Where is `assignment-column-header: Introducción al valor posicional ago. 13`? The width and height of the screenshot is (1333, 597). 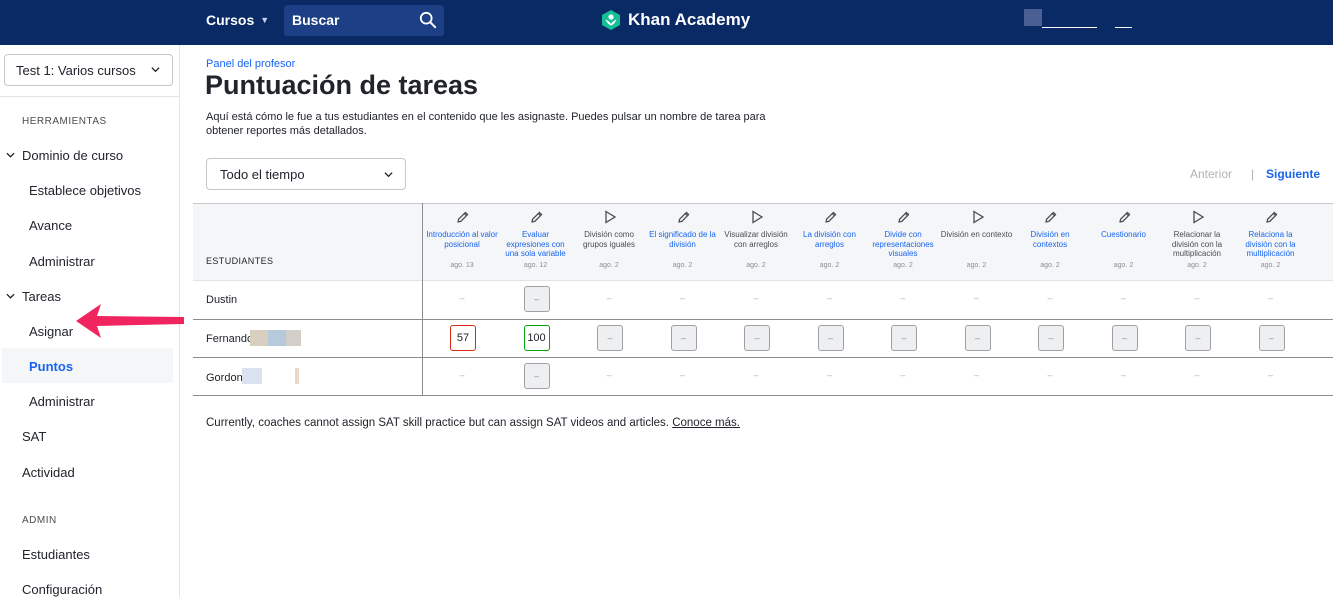 assignment-column-header: Introducción al valor posicional ago. 13 is located at coordinates (462, 241).